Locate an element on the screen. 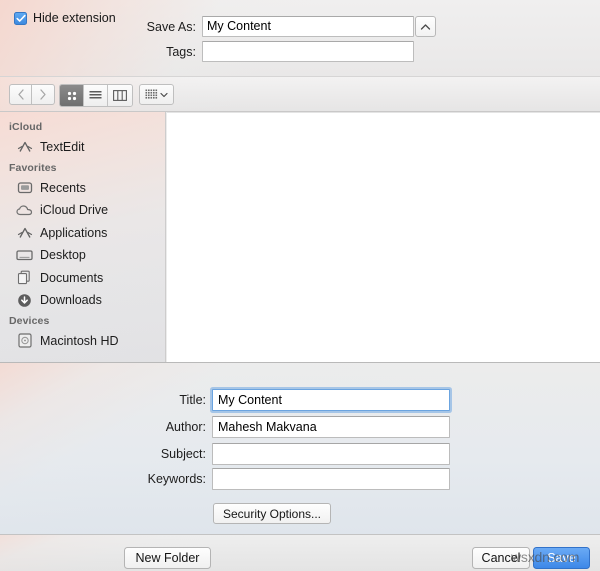 The height and width of the screenshot is (571, 600). subject-row: Subject: is located at coordinates (291, 454).